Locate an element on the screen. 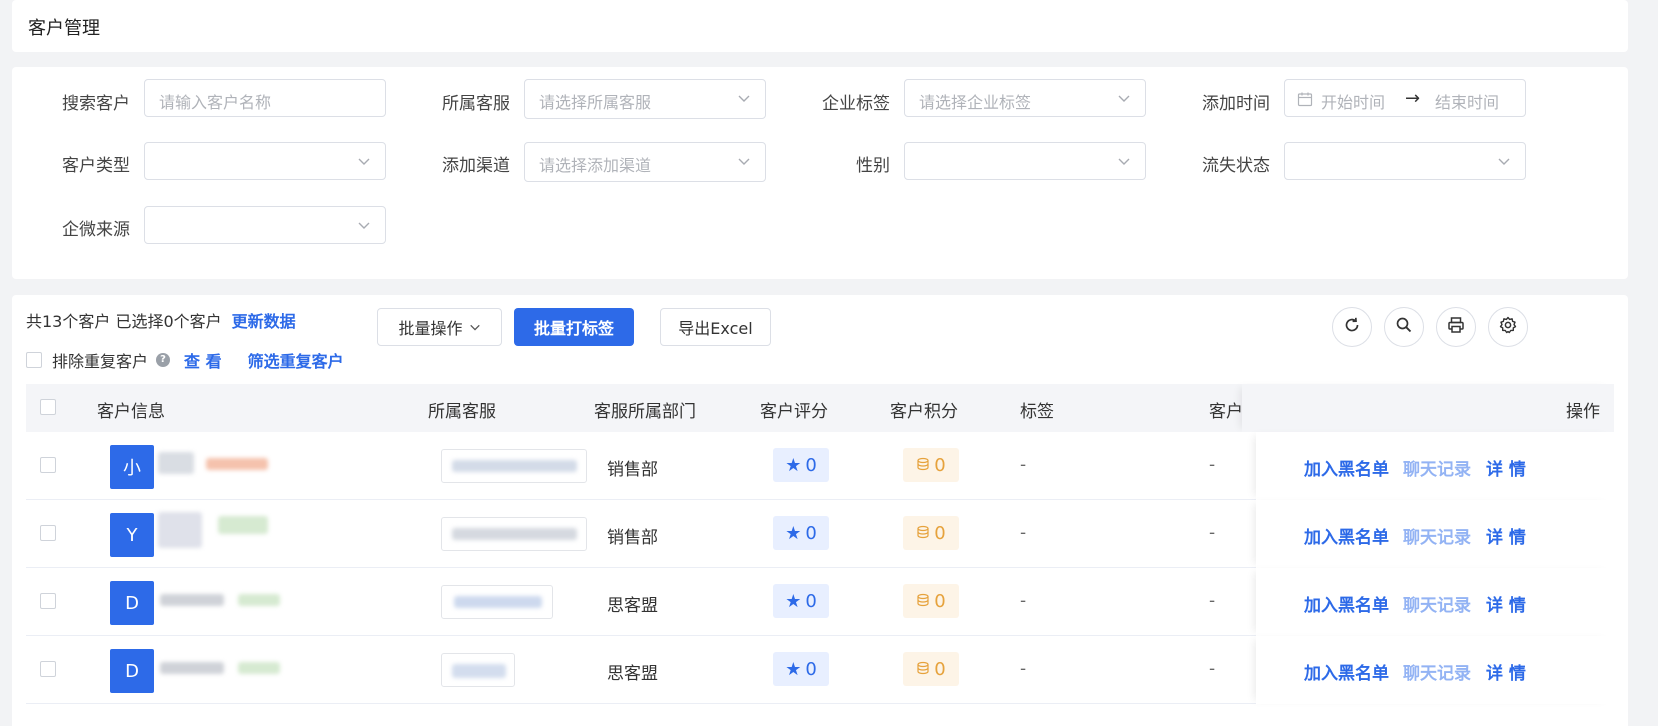  customer-type-select is located at coordinates (265, 161).